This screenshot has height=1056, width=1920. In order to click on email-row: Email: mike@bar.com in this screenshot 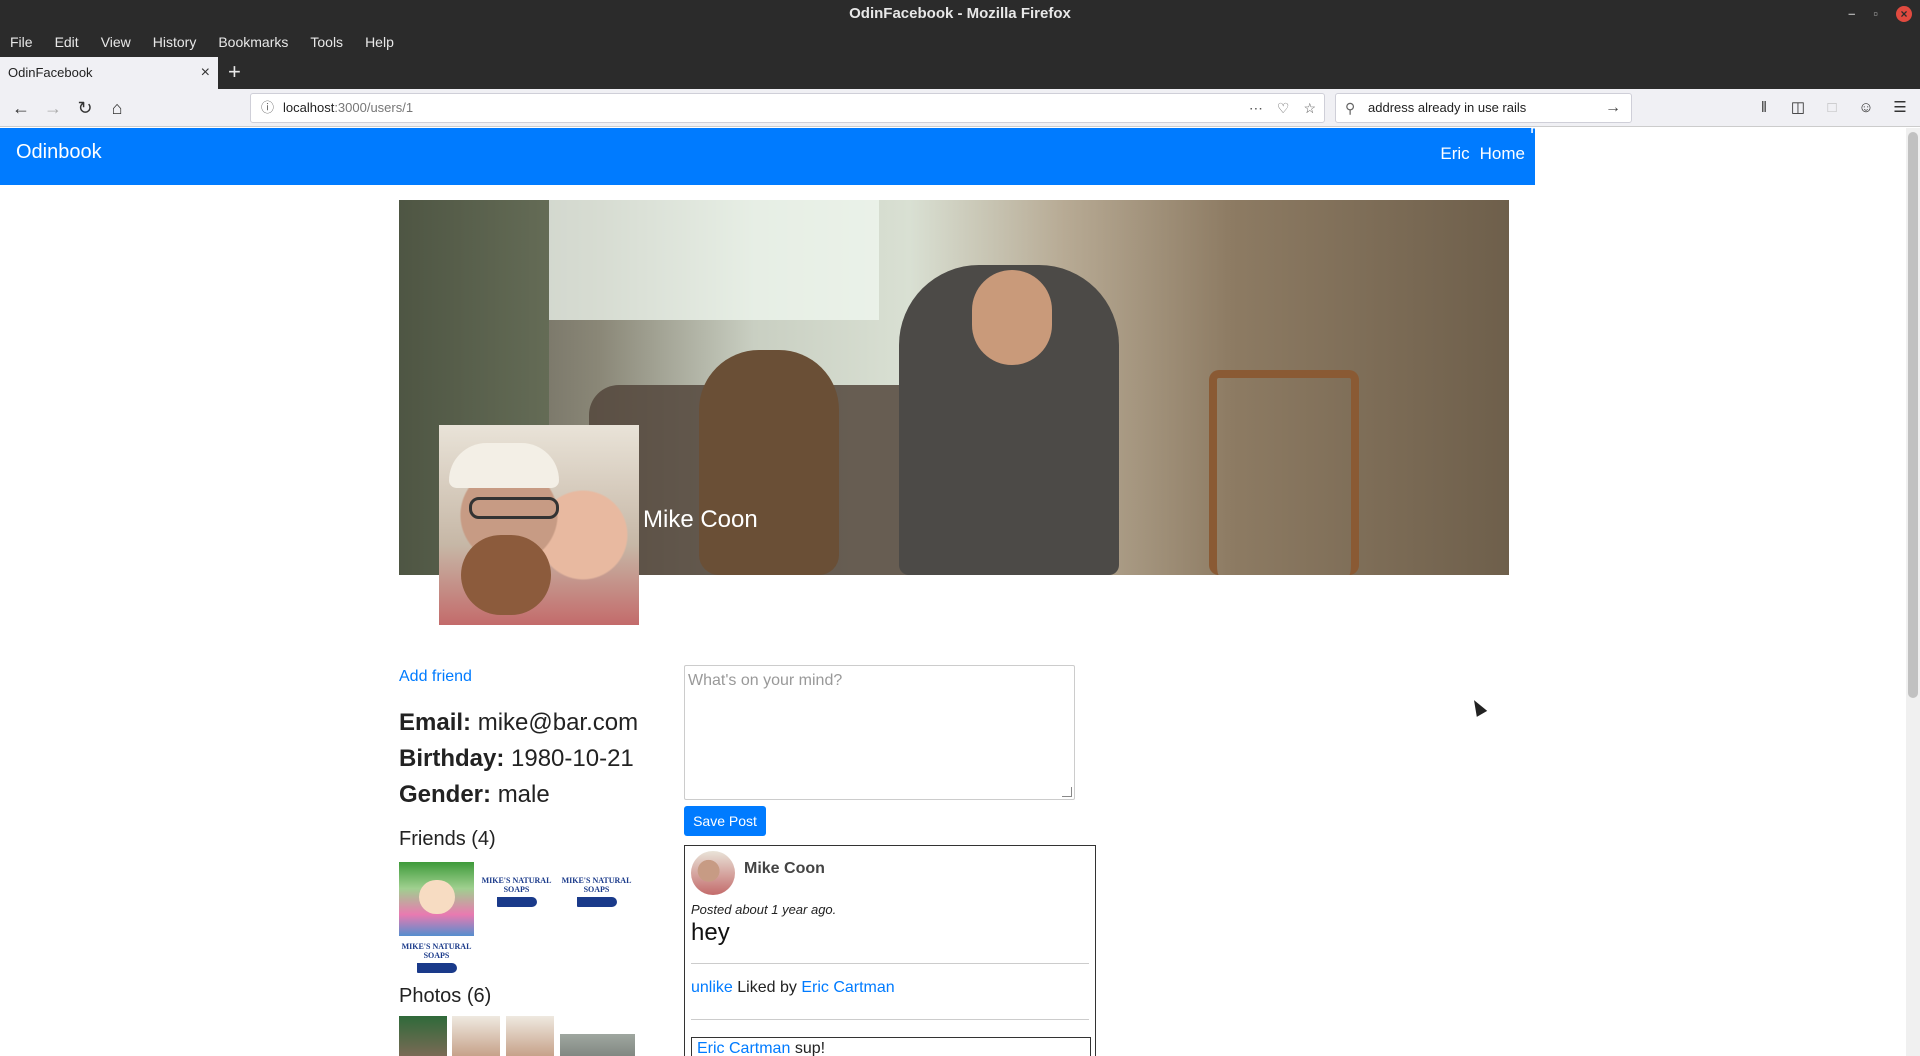, I will do `click(518, 723)`.